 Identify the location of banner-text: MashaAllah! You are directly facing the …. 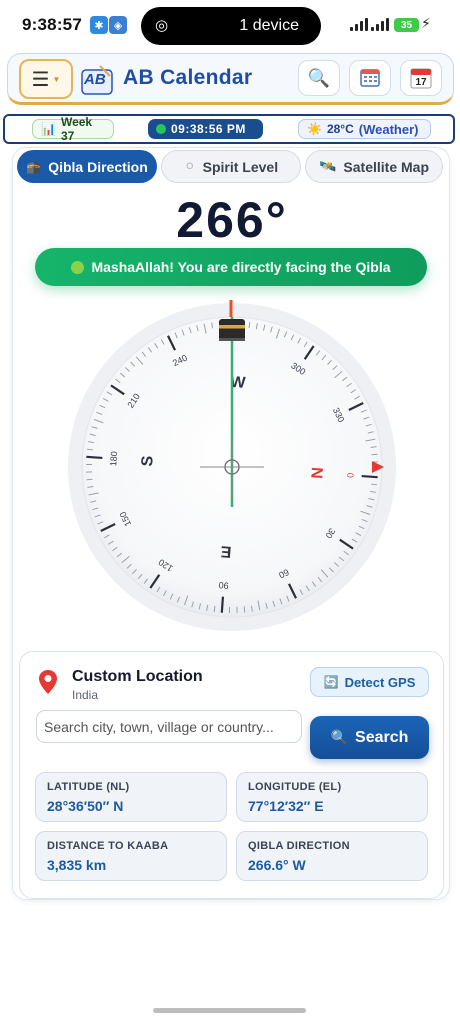
(241, 267).